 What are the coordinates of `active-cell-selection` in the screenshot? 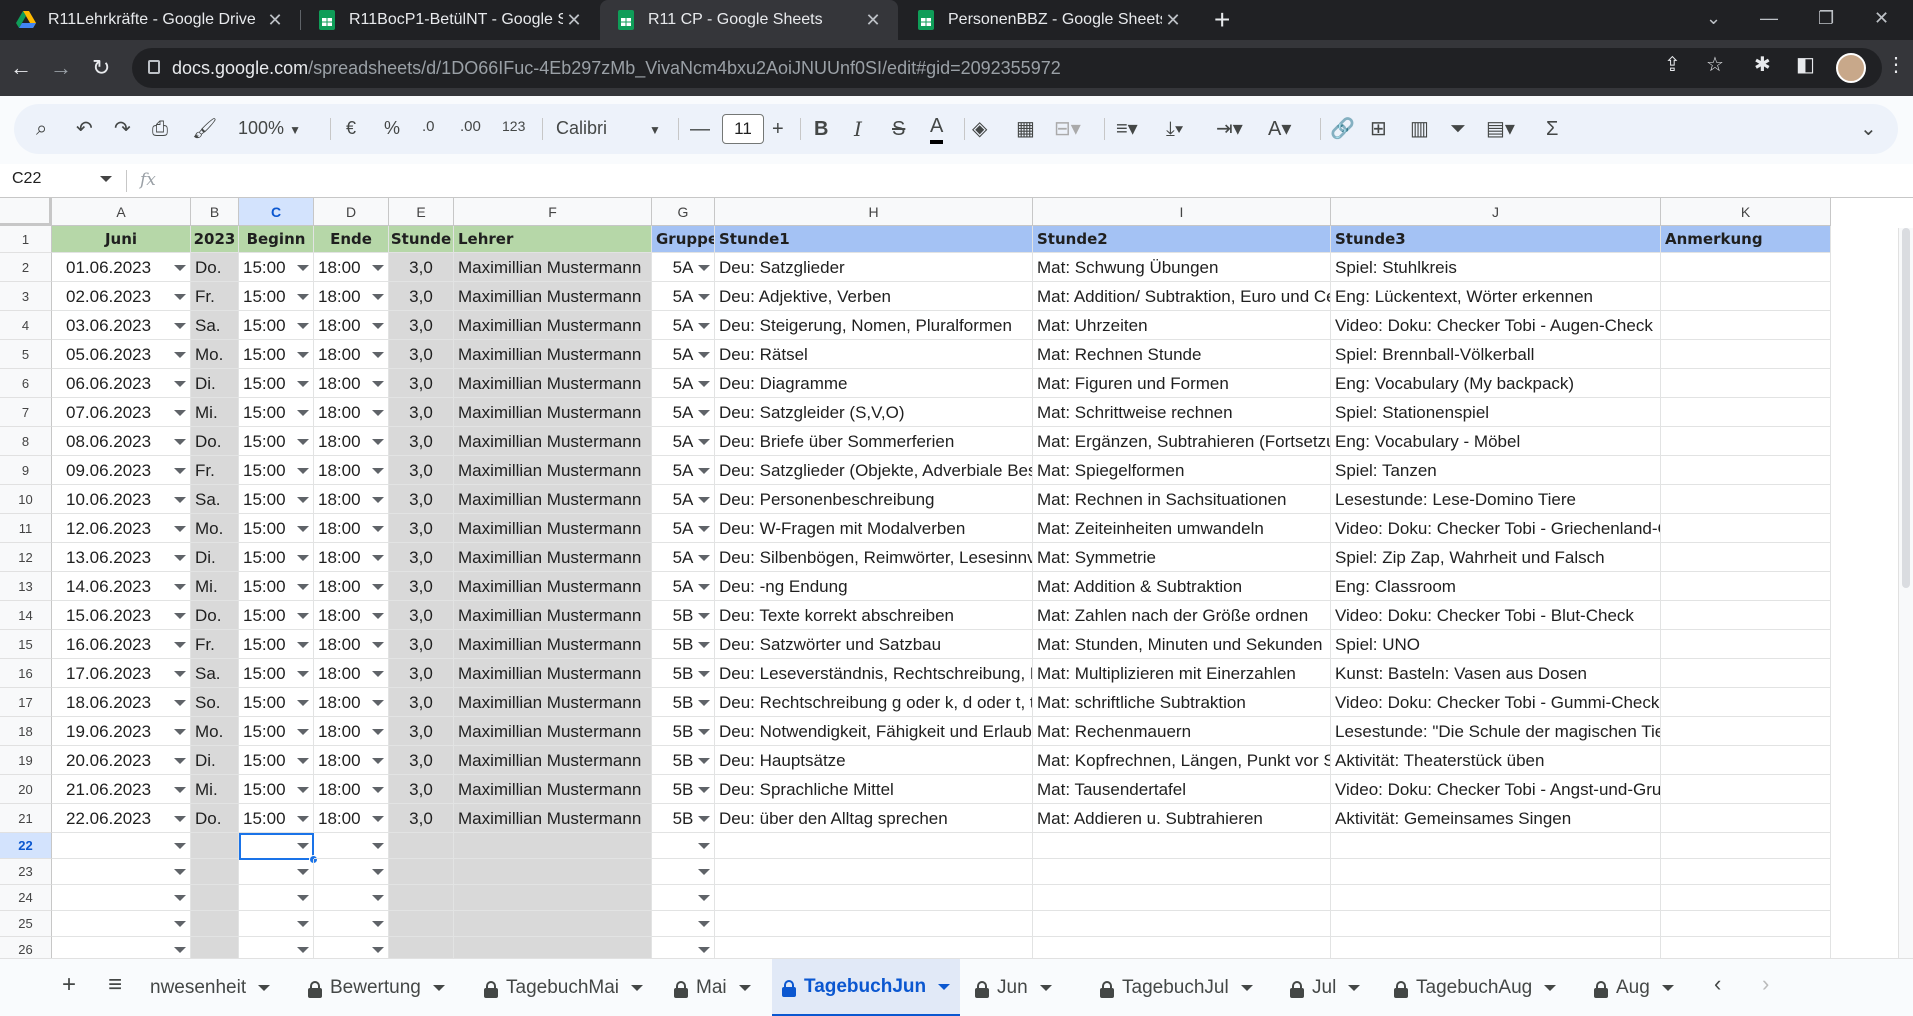 It's located at (276, 846).